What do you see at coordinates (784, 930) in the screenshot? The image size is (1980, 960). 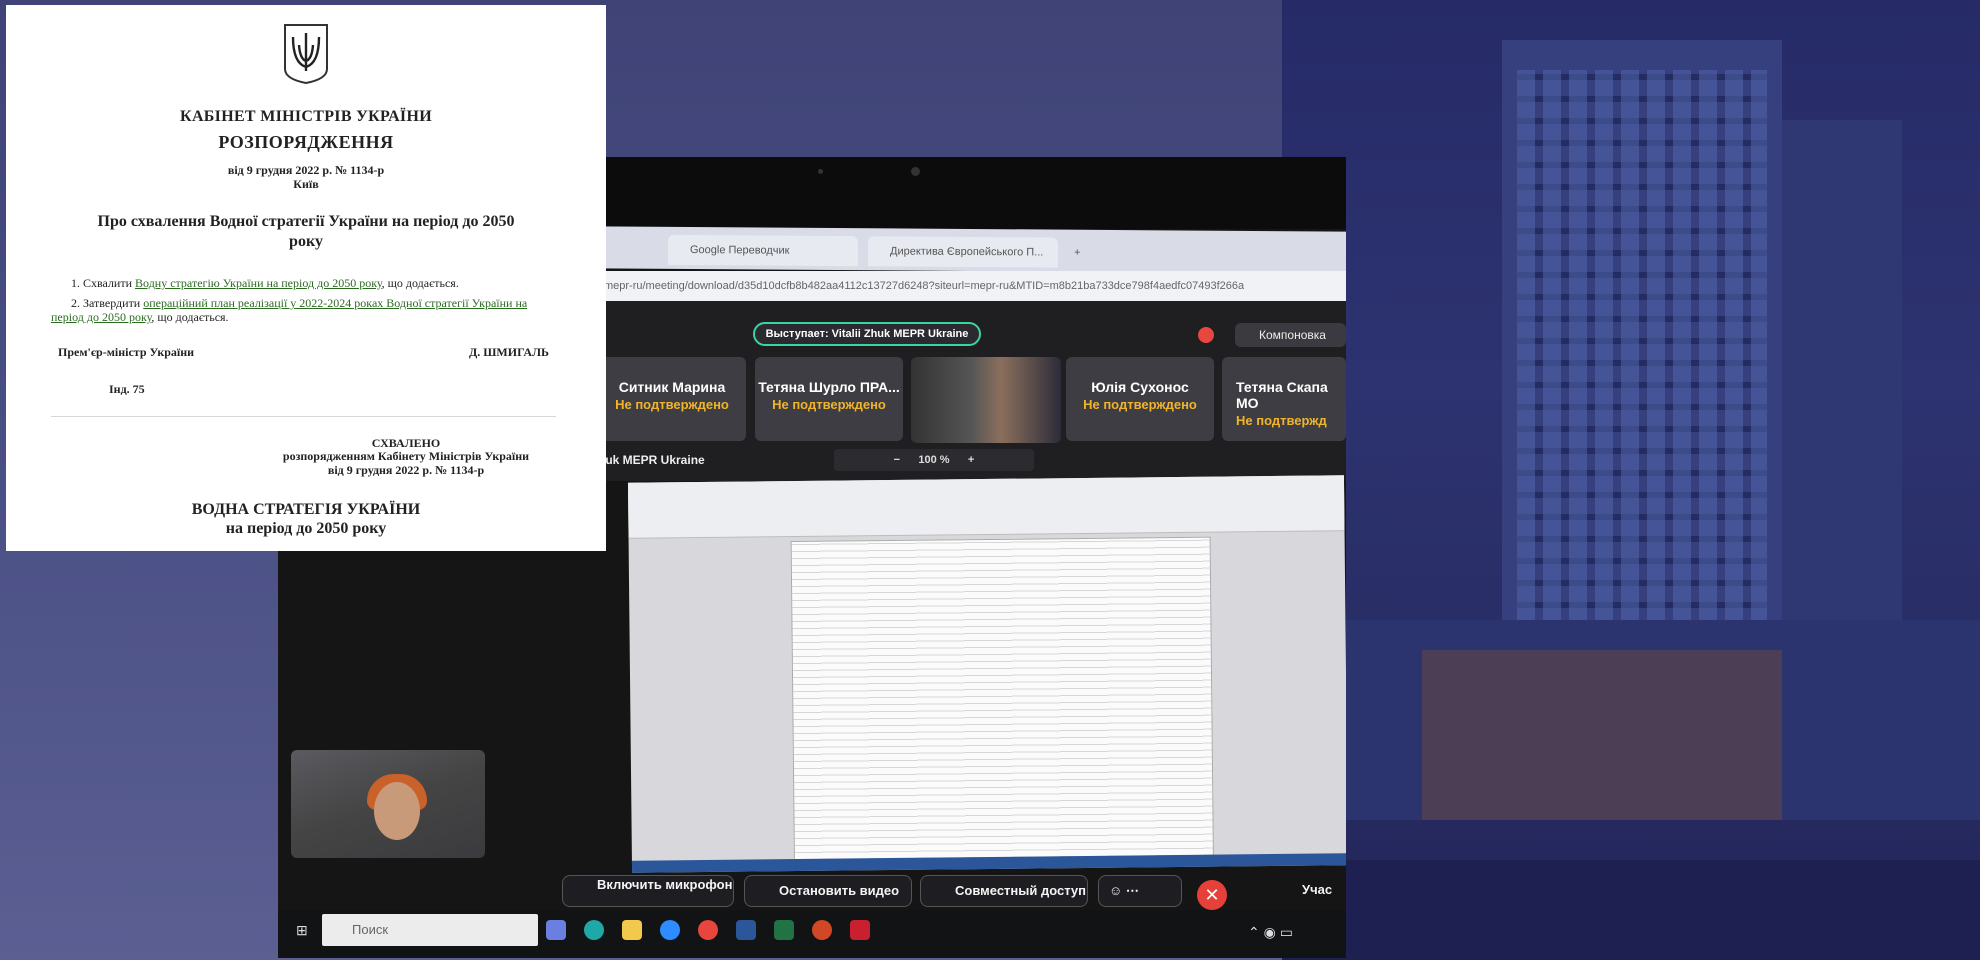 I see `excel-icon` at bounding box center [784, 930].